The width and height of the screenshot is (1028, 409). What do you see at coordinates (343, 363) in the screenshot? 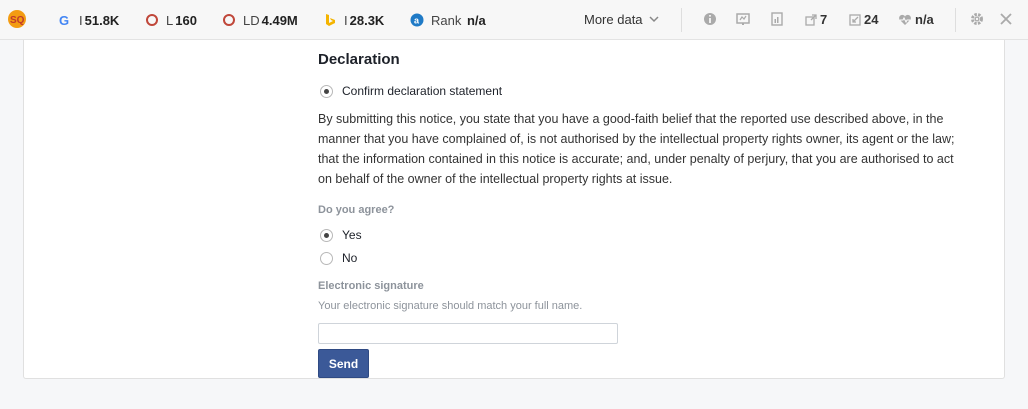
I see `send-button: Send` at bounding box center [343, 363].